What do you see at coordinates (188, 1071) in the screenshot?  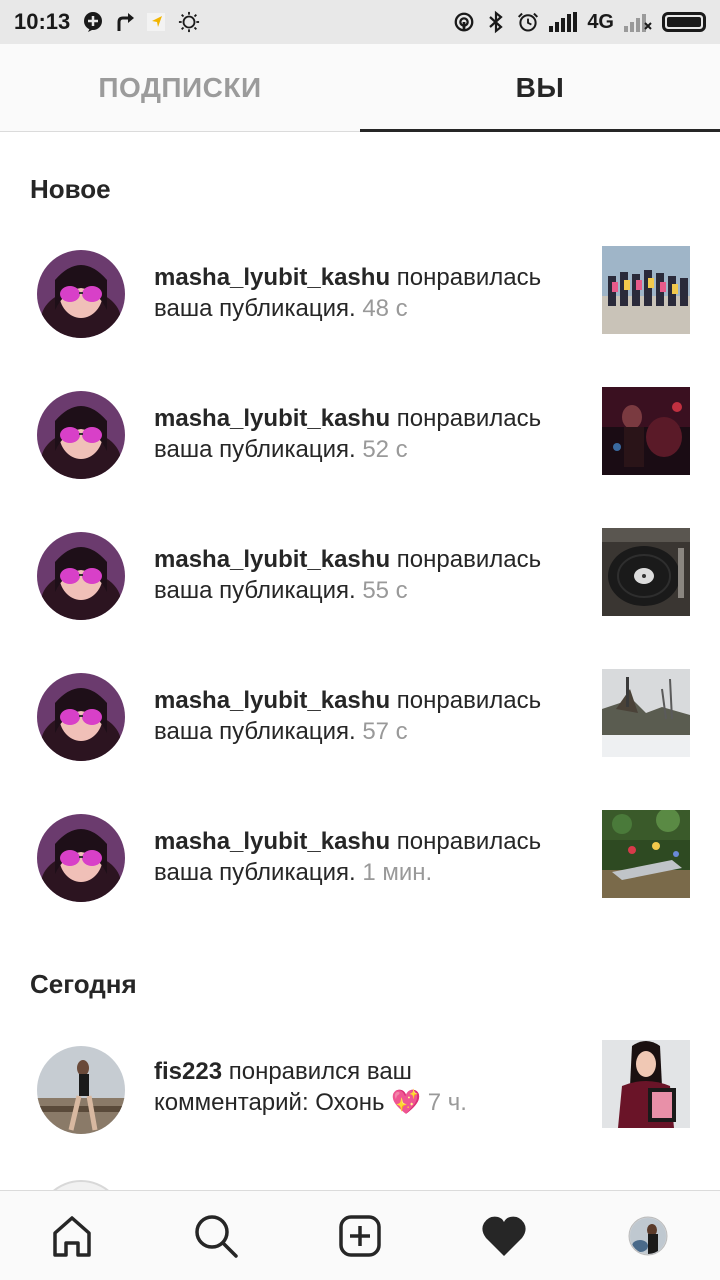 I see `notification-username: fis223` at bounding box center [188, 1071].